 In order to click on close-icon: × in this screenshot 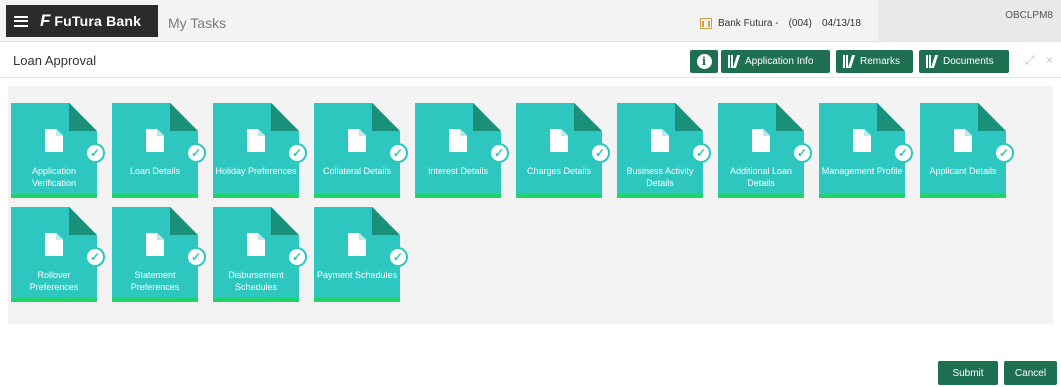, I will do `click(1049, 60)`.